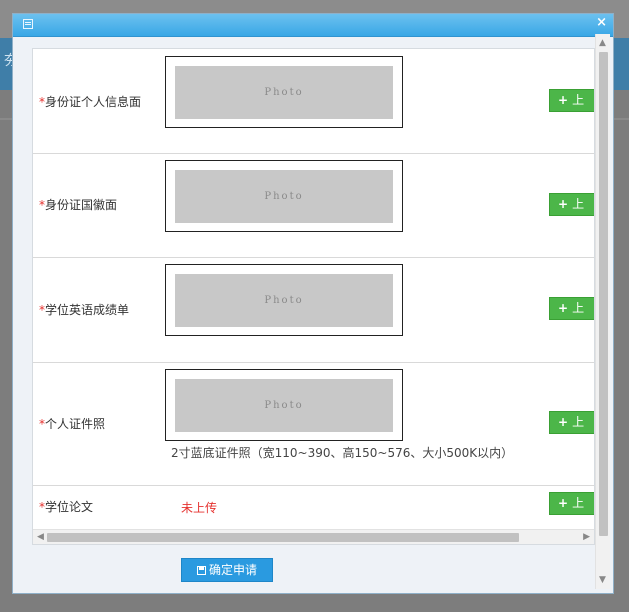 This screenshot has height=612, width=629. What do you see at coordinates (69, 507) in the screenshot?
I see `label-text: 学位论文` at bounding box center [69, 507].